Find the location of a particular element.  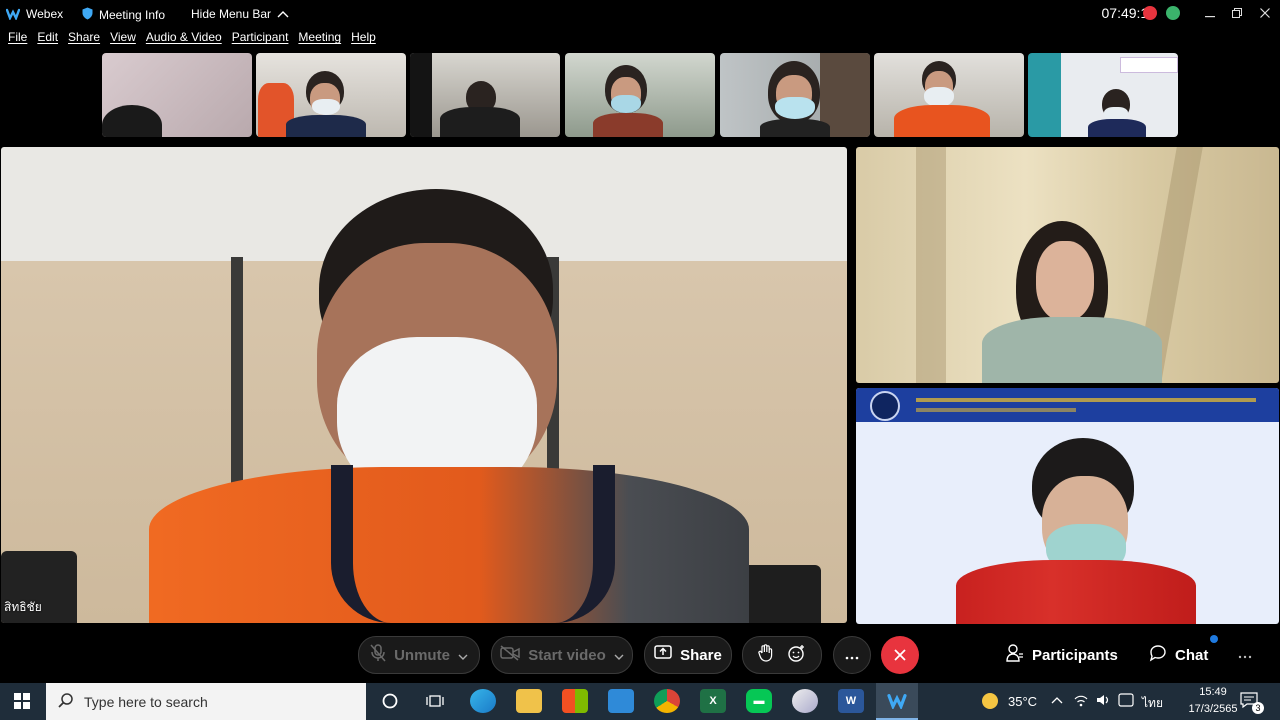

close-window-button is located at coordinates (1265, 13).